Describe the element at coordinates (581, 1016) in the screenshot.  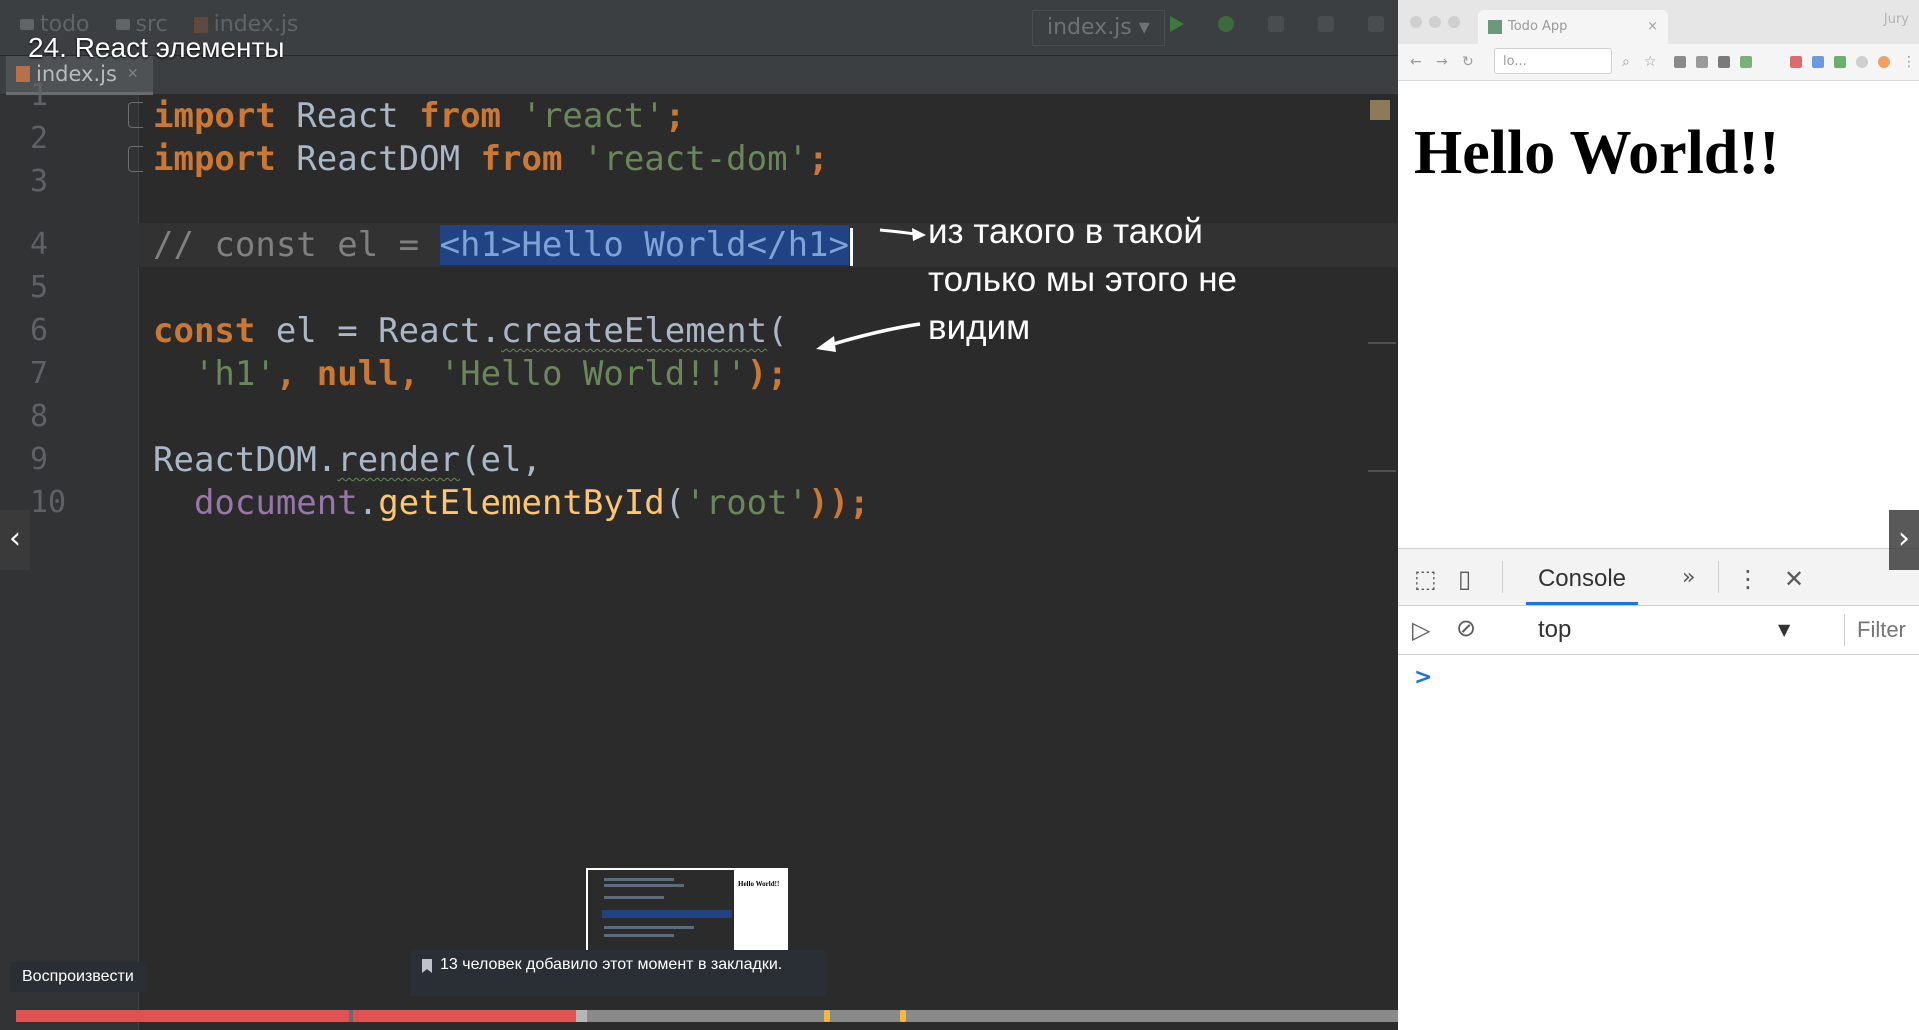
I see `progress-buffered` at that location.